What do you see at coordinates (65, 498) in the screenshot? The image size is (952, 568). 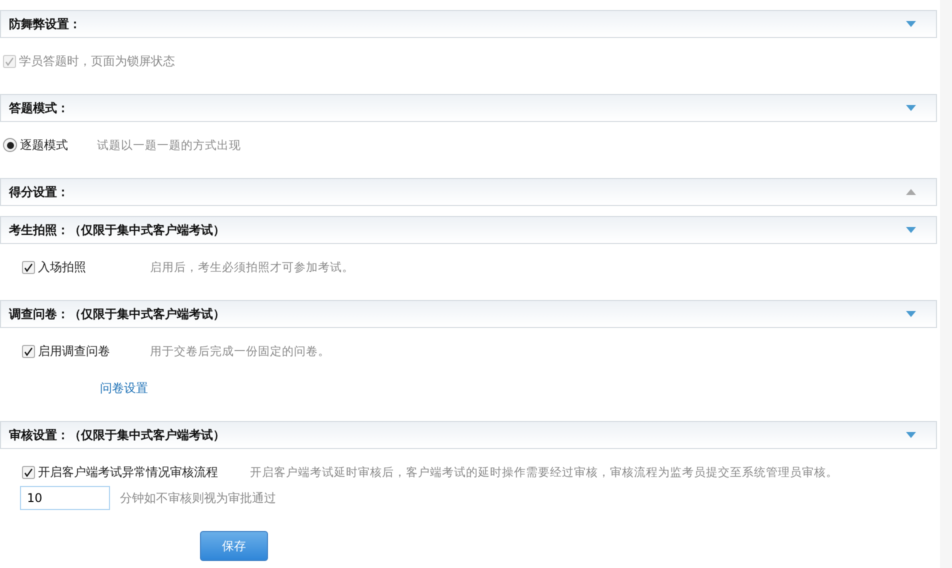 I see `minutes-input: 10` at bounding box center [65, 498].